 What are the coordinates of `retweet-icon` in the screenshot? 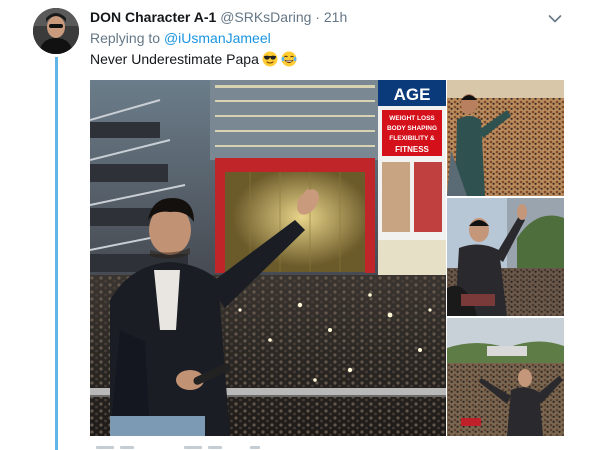 It's located at (193, 447).